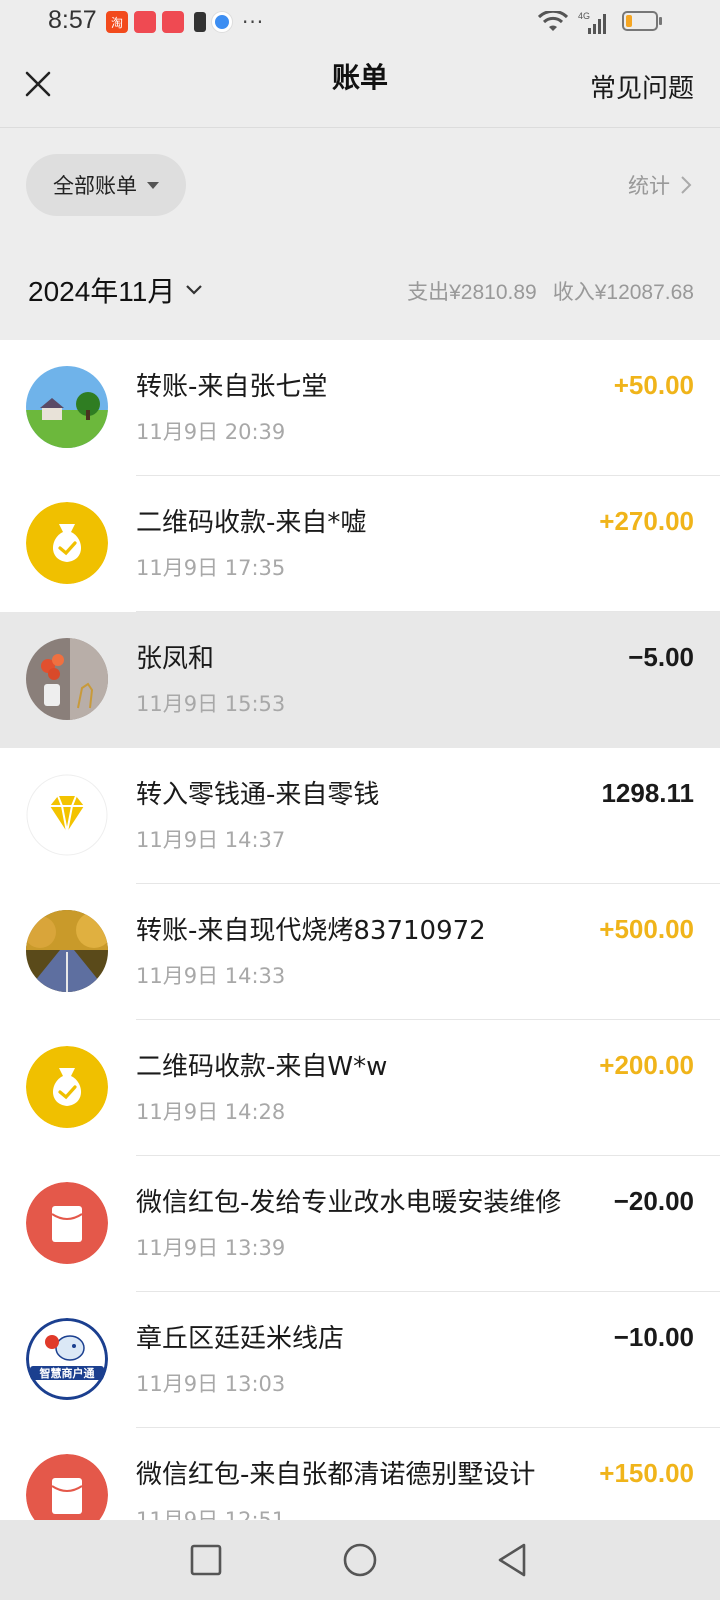  I want to click on bill-amount: −20.00, so click(653, 1201).